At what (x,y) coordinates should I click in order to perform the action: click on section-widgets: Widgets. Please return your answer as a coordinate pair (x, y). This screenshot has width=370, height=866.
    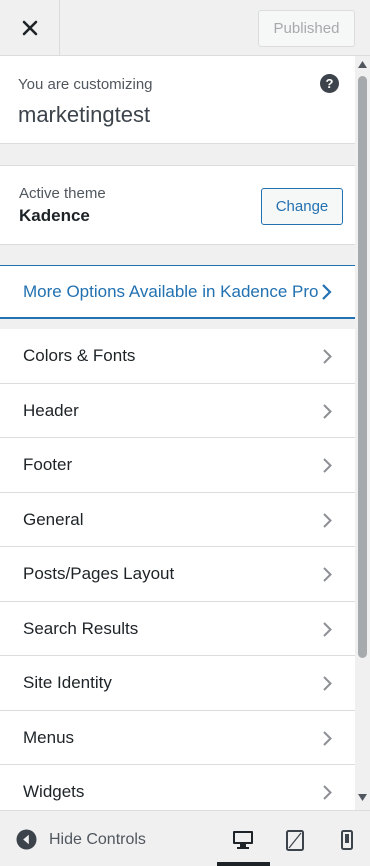
    Looking at the image, I should click on (177, 787).